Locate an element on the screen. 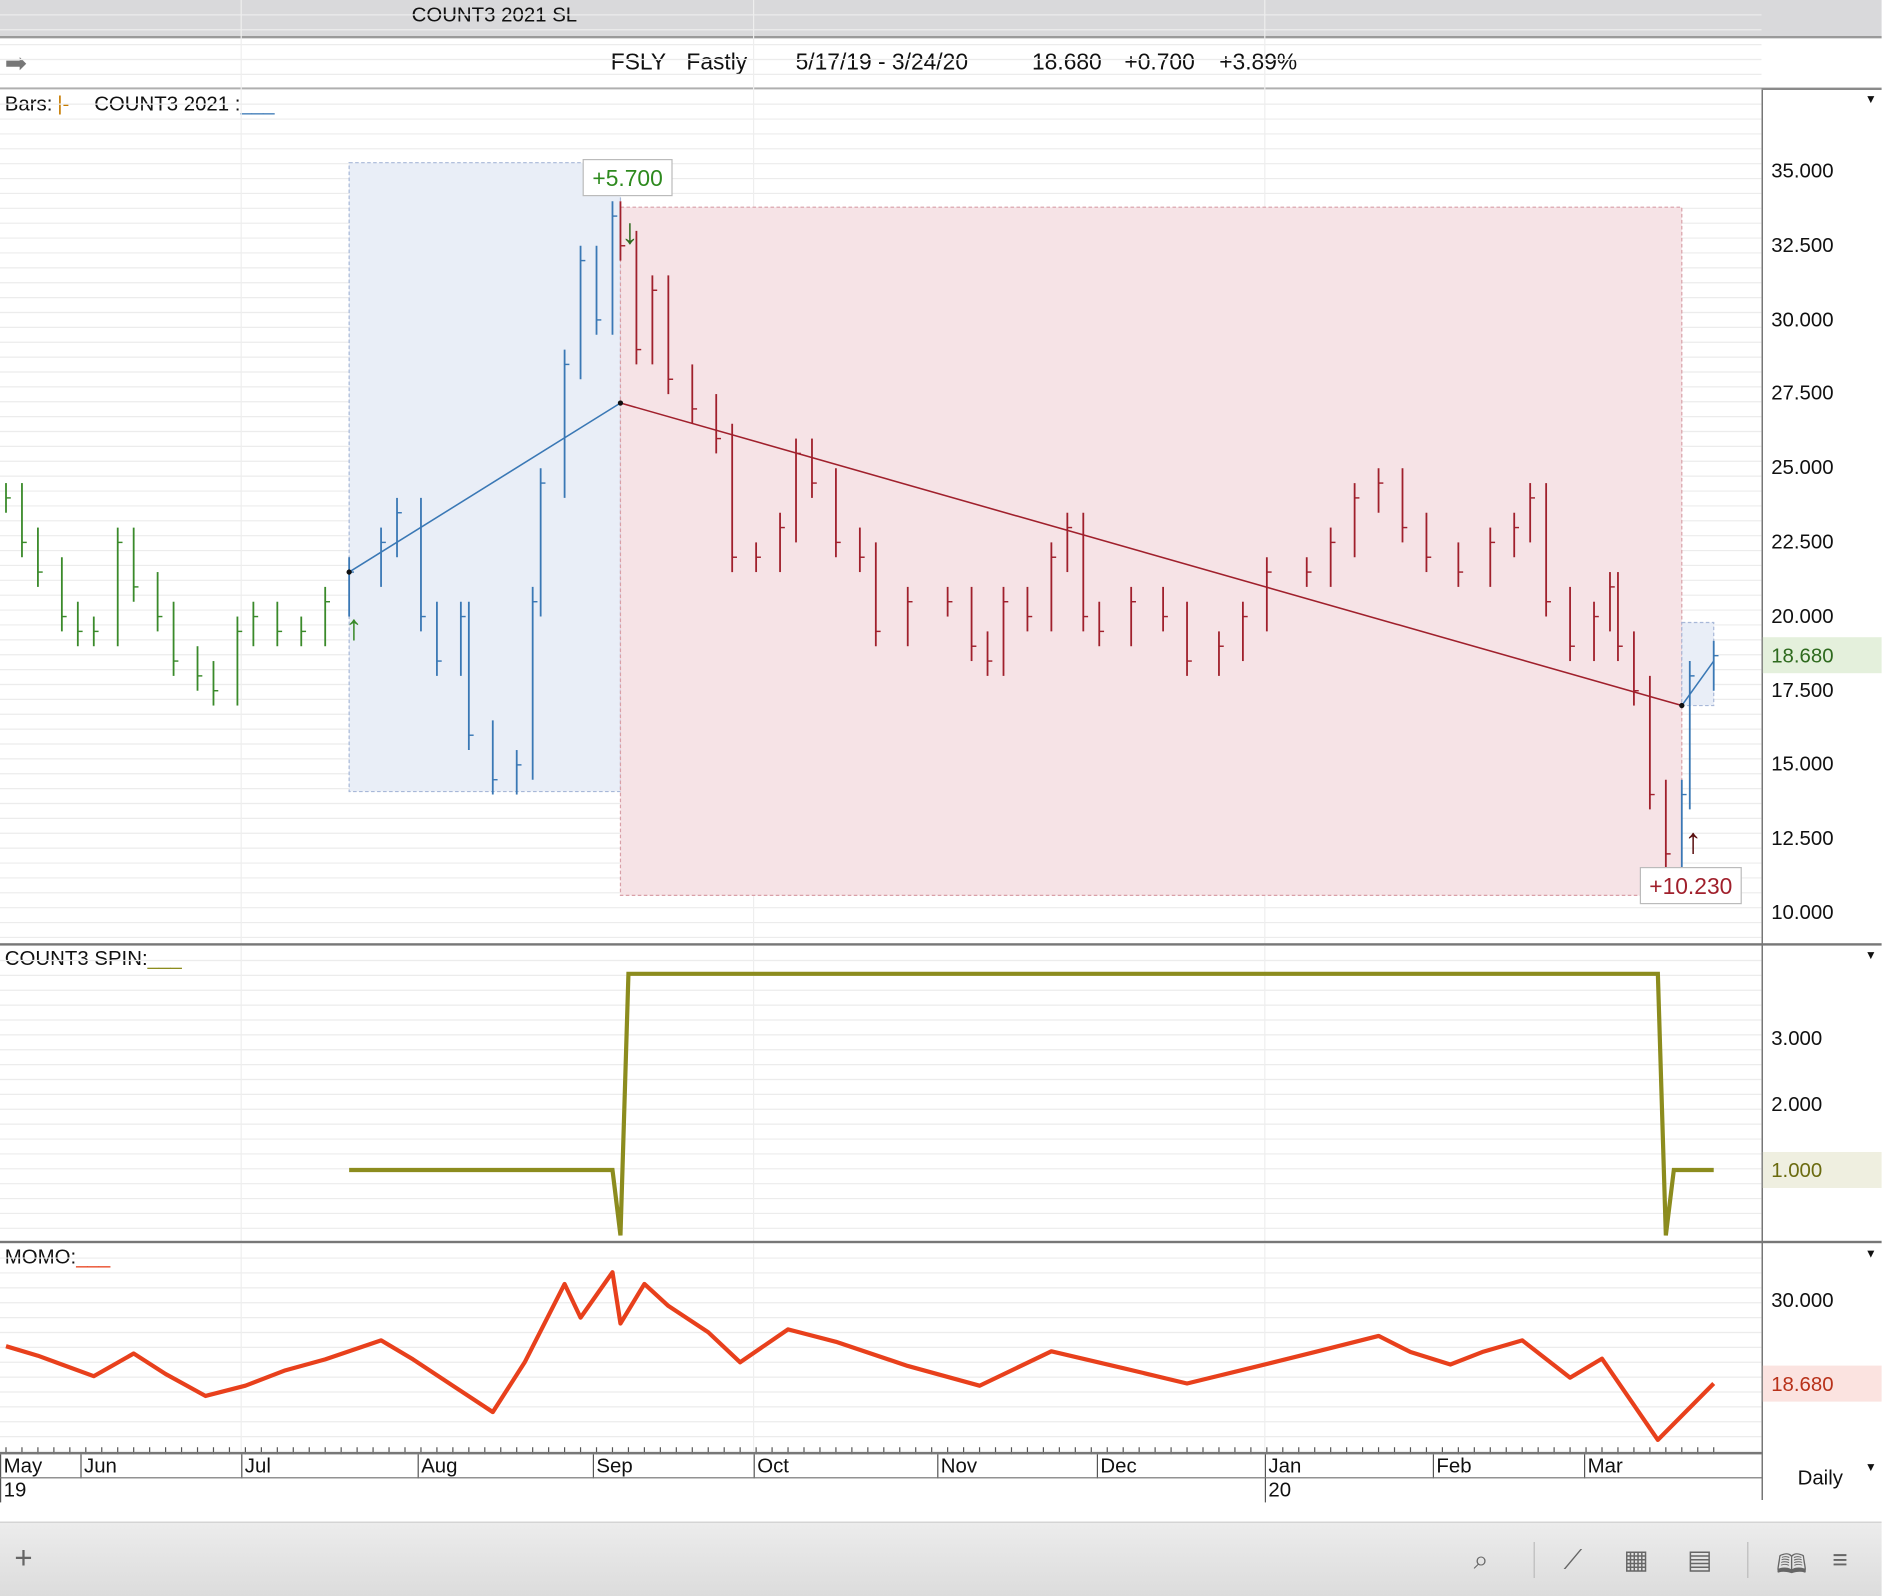 This screenshot has width=1882, height=1596. price-tick: 10.000 is located at coordinates (1802, 913).